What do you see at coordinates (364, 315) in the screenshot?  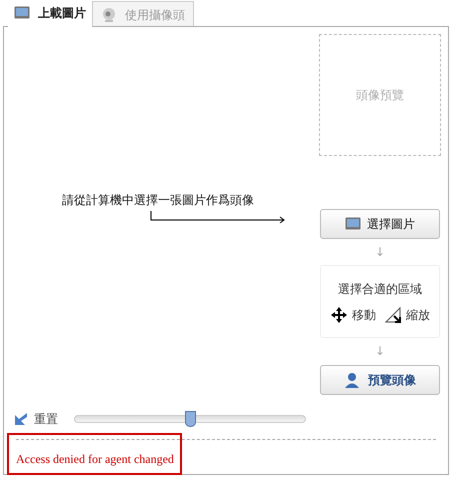 I see `move-label: 移動` at bounding box center [364, 315].